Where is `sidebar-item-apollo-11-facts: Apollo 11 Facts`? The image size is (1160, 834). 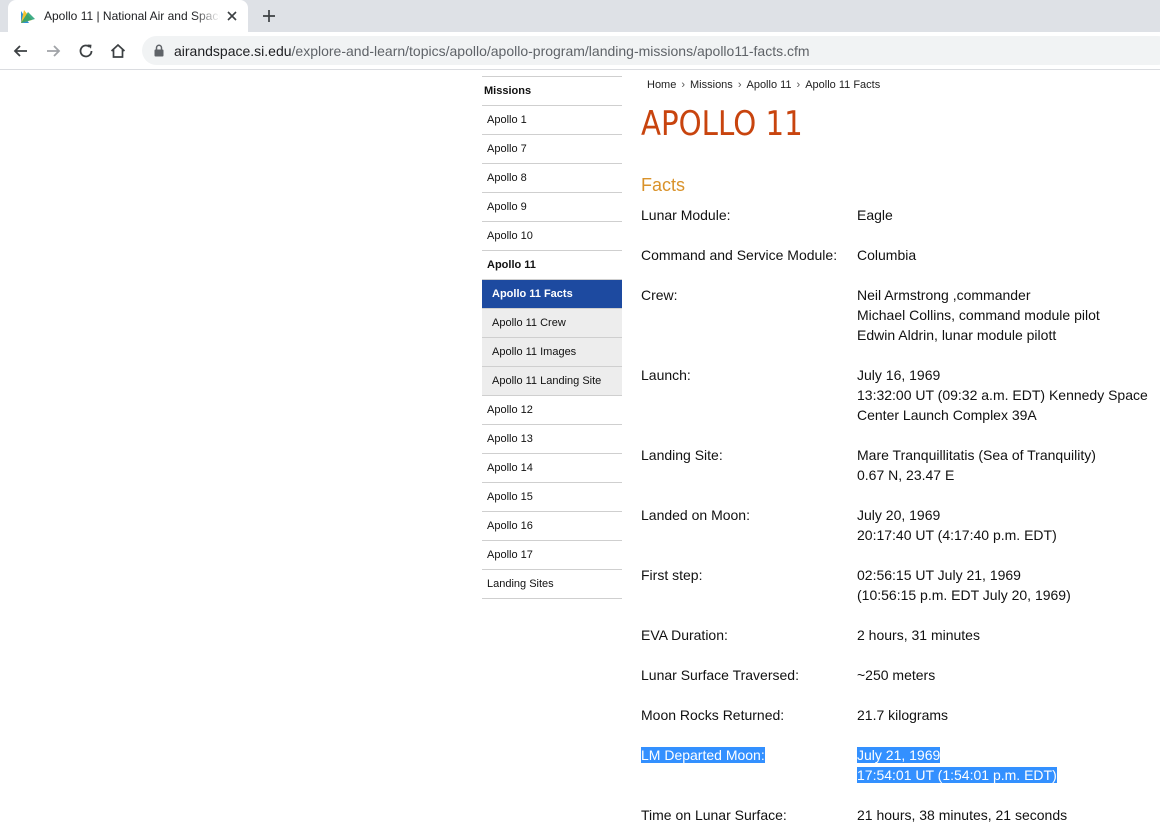 sidebar-item-apollo-11-facts: Apollo 11 Facts is located at coordinates (552, 294).